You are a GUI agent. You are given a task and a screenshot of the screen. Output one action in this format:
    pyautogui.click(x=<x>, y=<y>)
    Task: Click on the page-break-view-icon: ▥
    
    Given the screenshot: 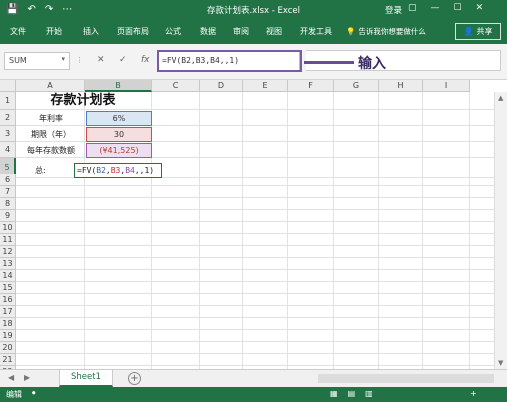 What is the action you would take?
    pyautogui.click(x=369, y=393)
    